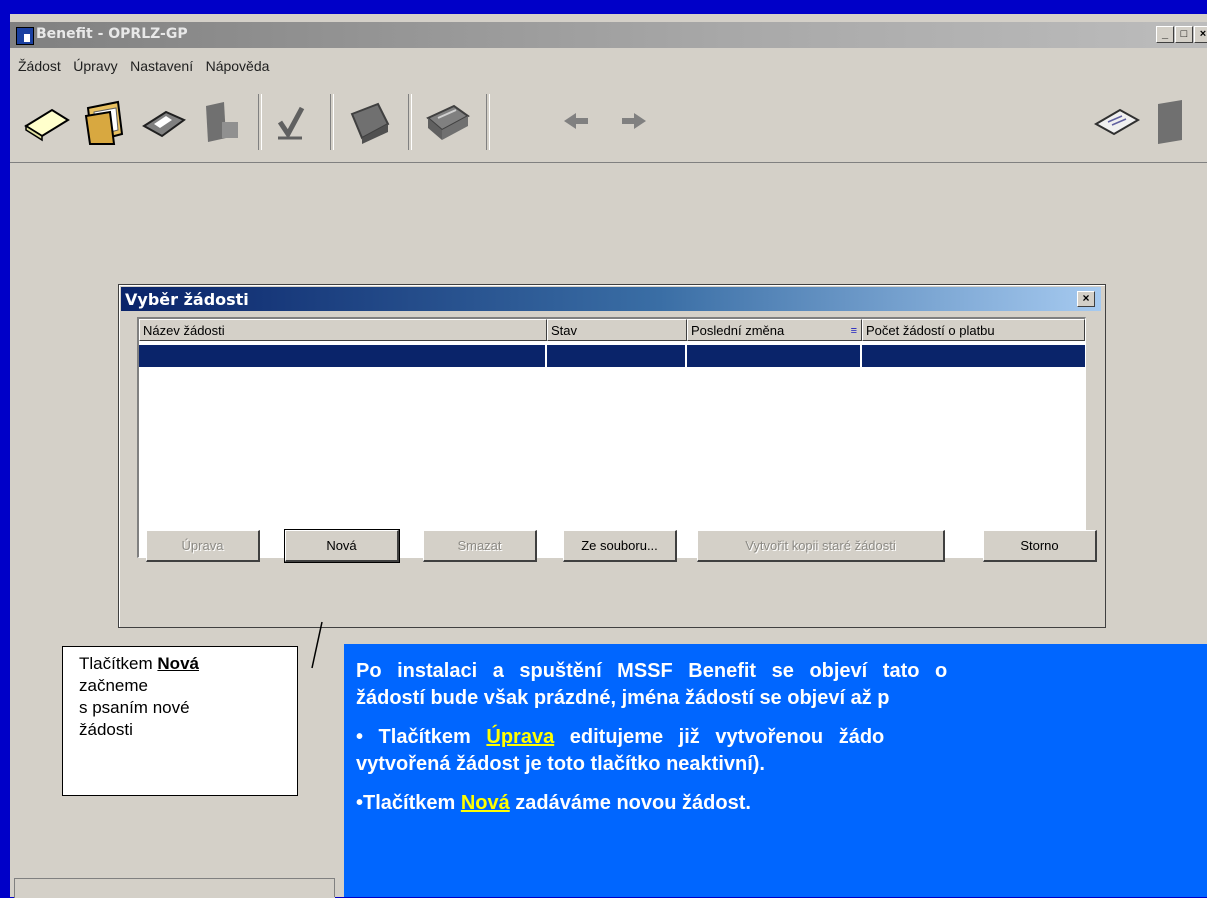 The image size is (1207, 898). Describe the element at coordinates (25, 36) in the screenshot. I see `app-icon` at that location.